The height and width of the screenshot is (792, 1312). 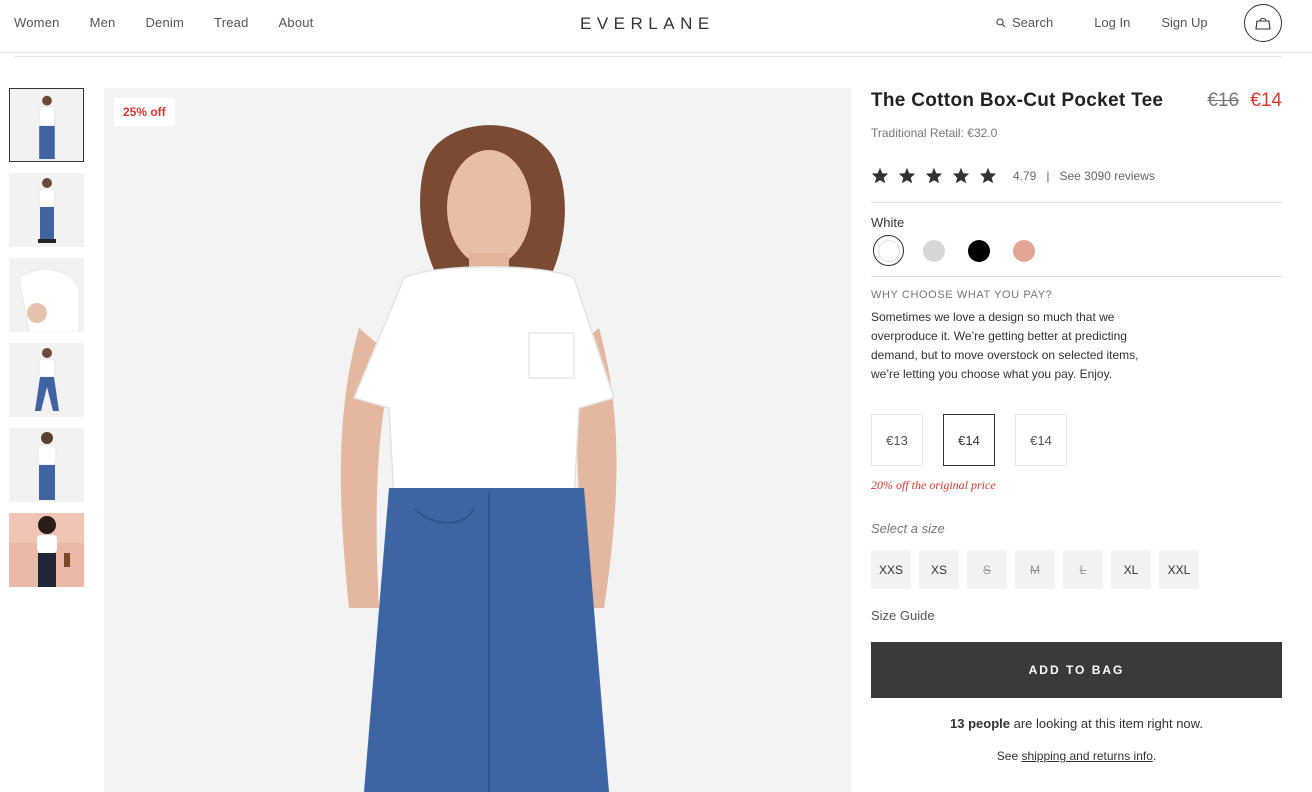 What do you see at coordinates (1017, 100) in the screenshot?
I see `product-title: The Cotton Box-Cut Pocket Tee` at bounding box center [1017, 100].